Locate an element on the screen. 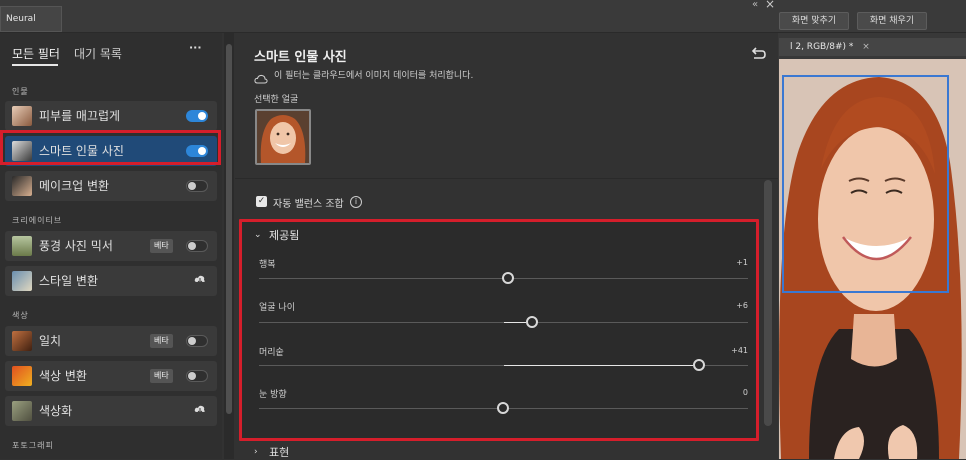 This screenshot has width=966, height=460. slider-value-hair-thickness: +41 is located at coordinates (739, 350).